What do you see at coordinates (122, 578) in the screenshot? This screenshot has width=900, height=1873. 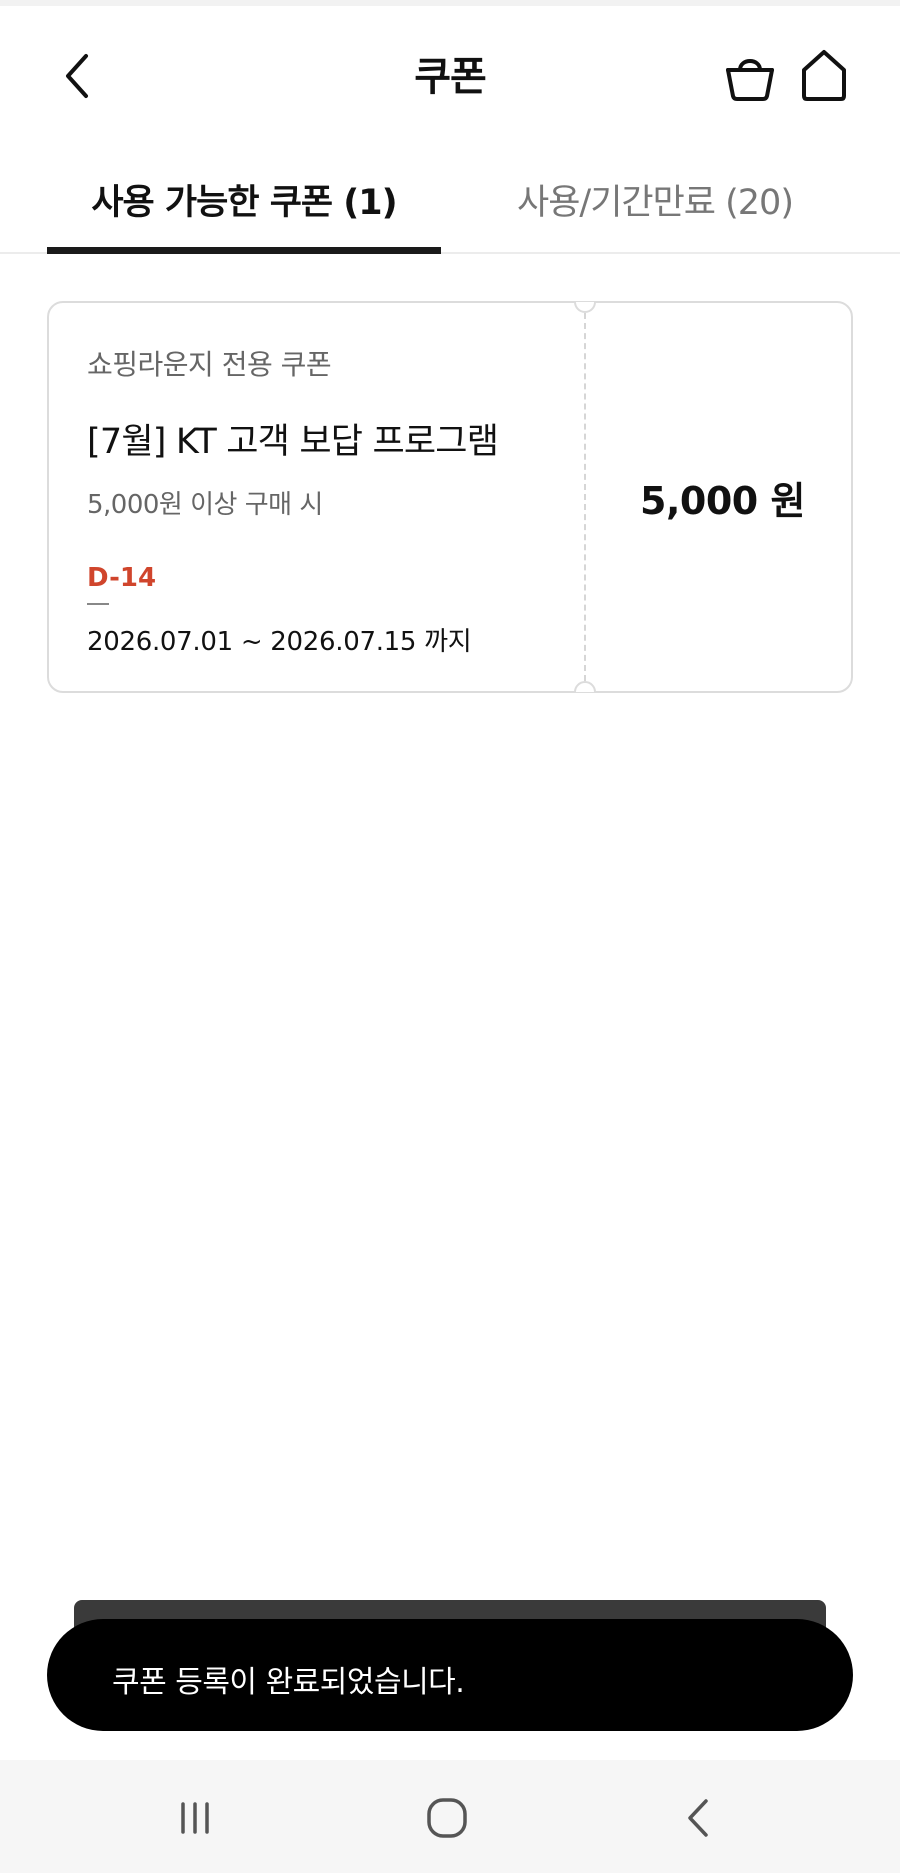 I see `coupon-dday-badge: D-14` at bounding box center [122, 578].